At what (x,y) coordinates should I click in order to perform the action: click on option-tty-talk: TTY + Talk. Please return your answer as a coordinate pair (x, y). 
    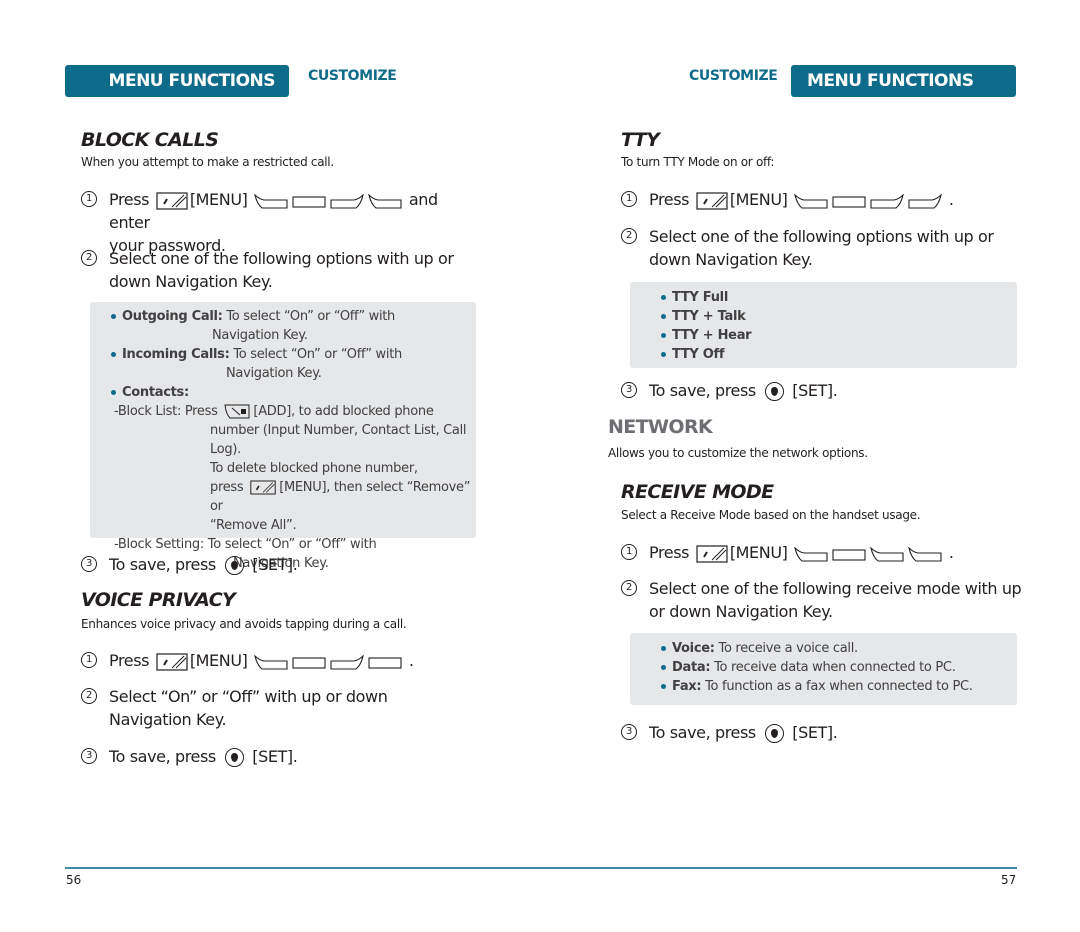
    Looking at the image, I should click on (837, 316).